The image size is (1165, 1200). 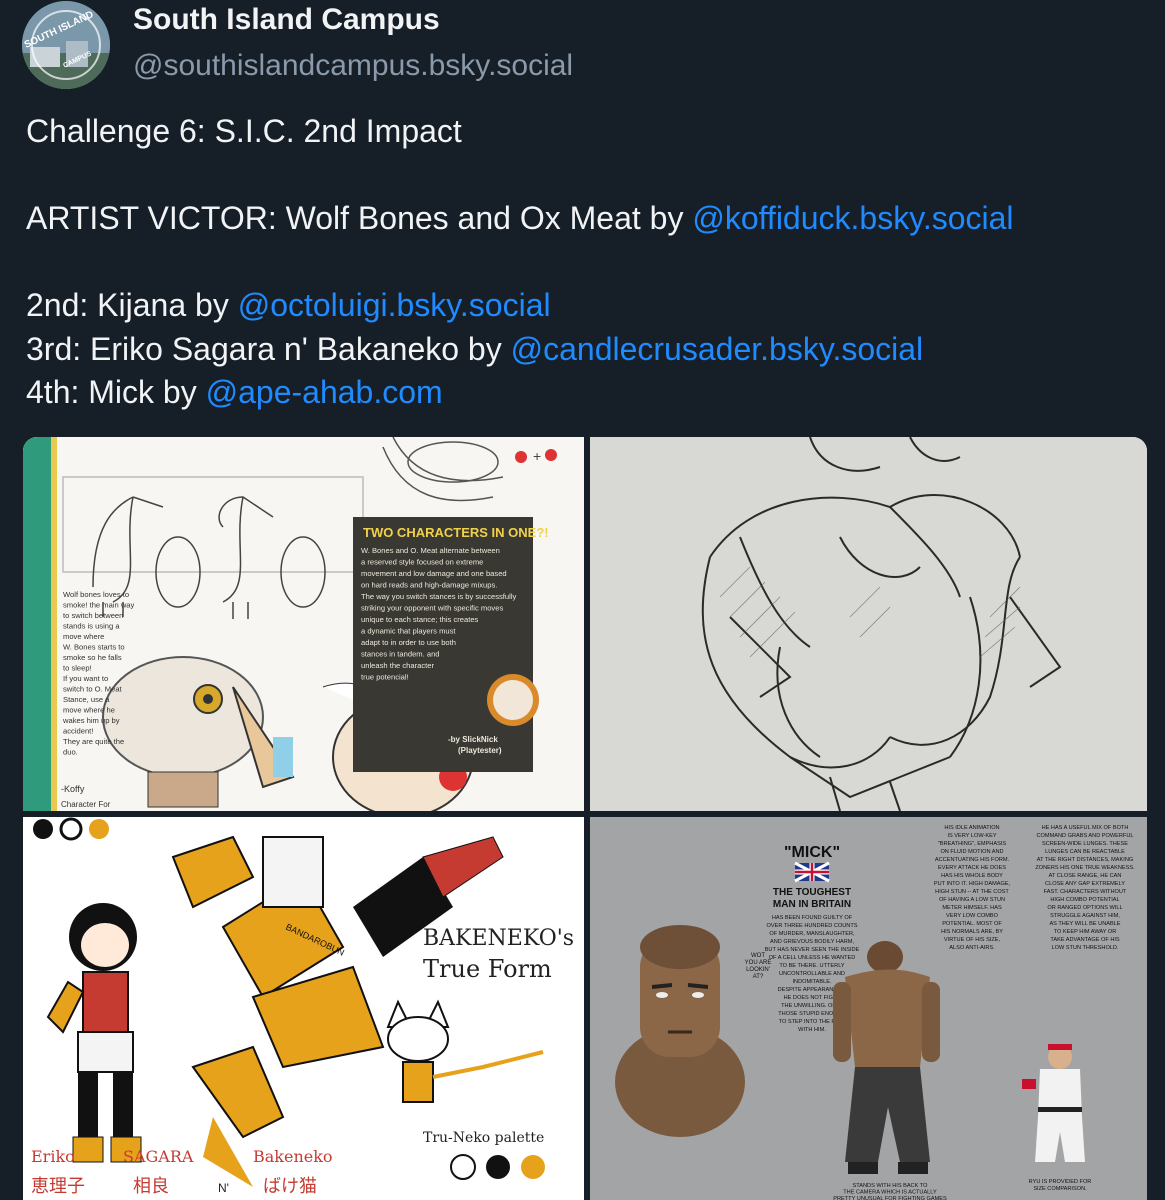 What do you see at coordinates (971, 836) in the screenshot?
I see `mick-col2-line: IS VERY LOW-KEY` at bounding box center [971, 836].